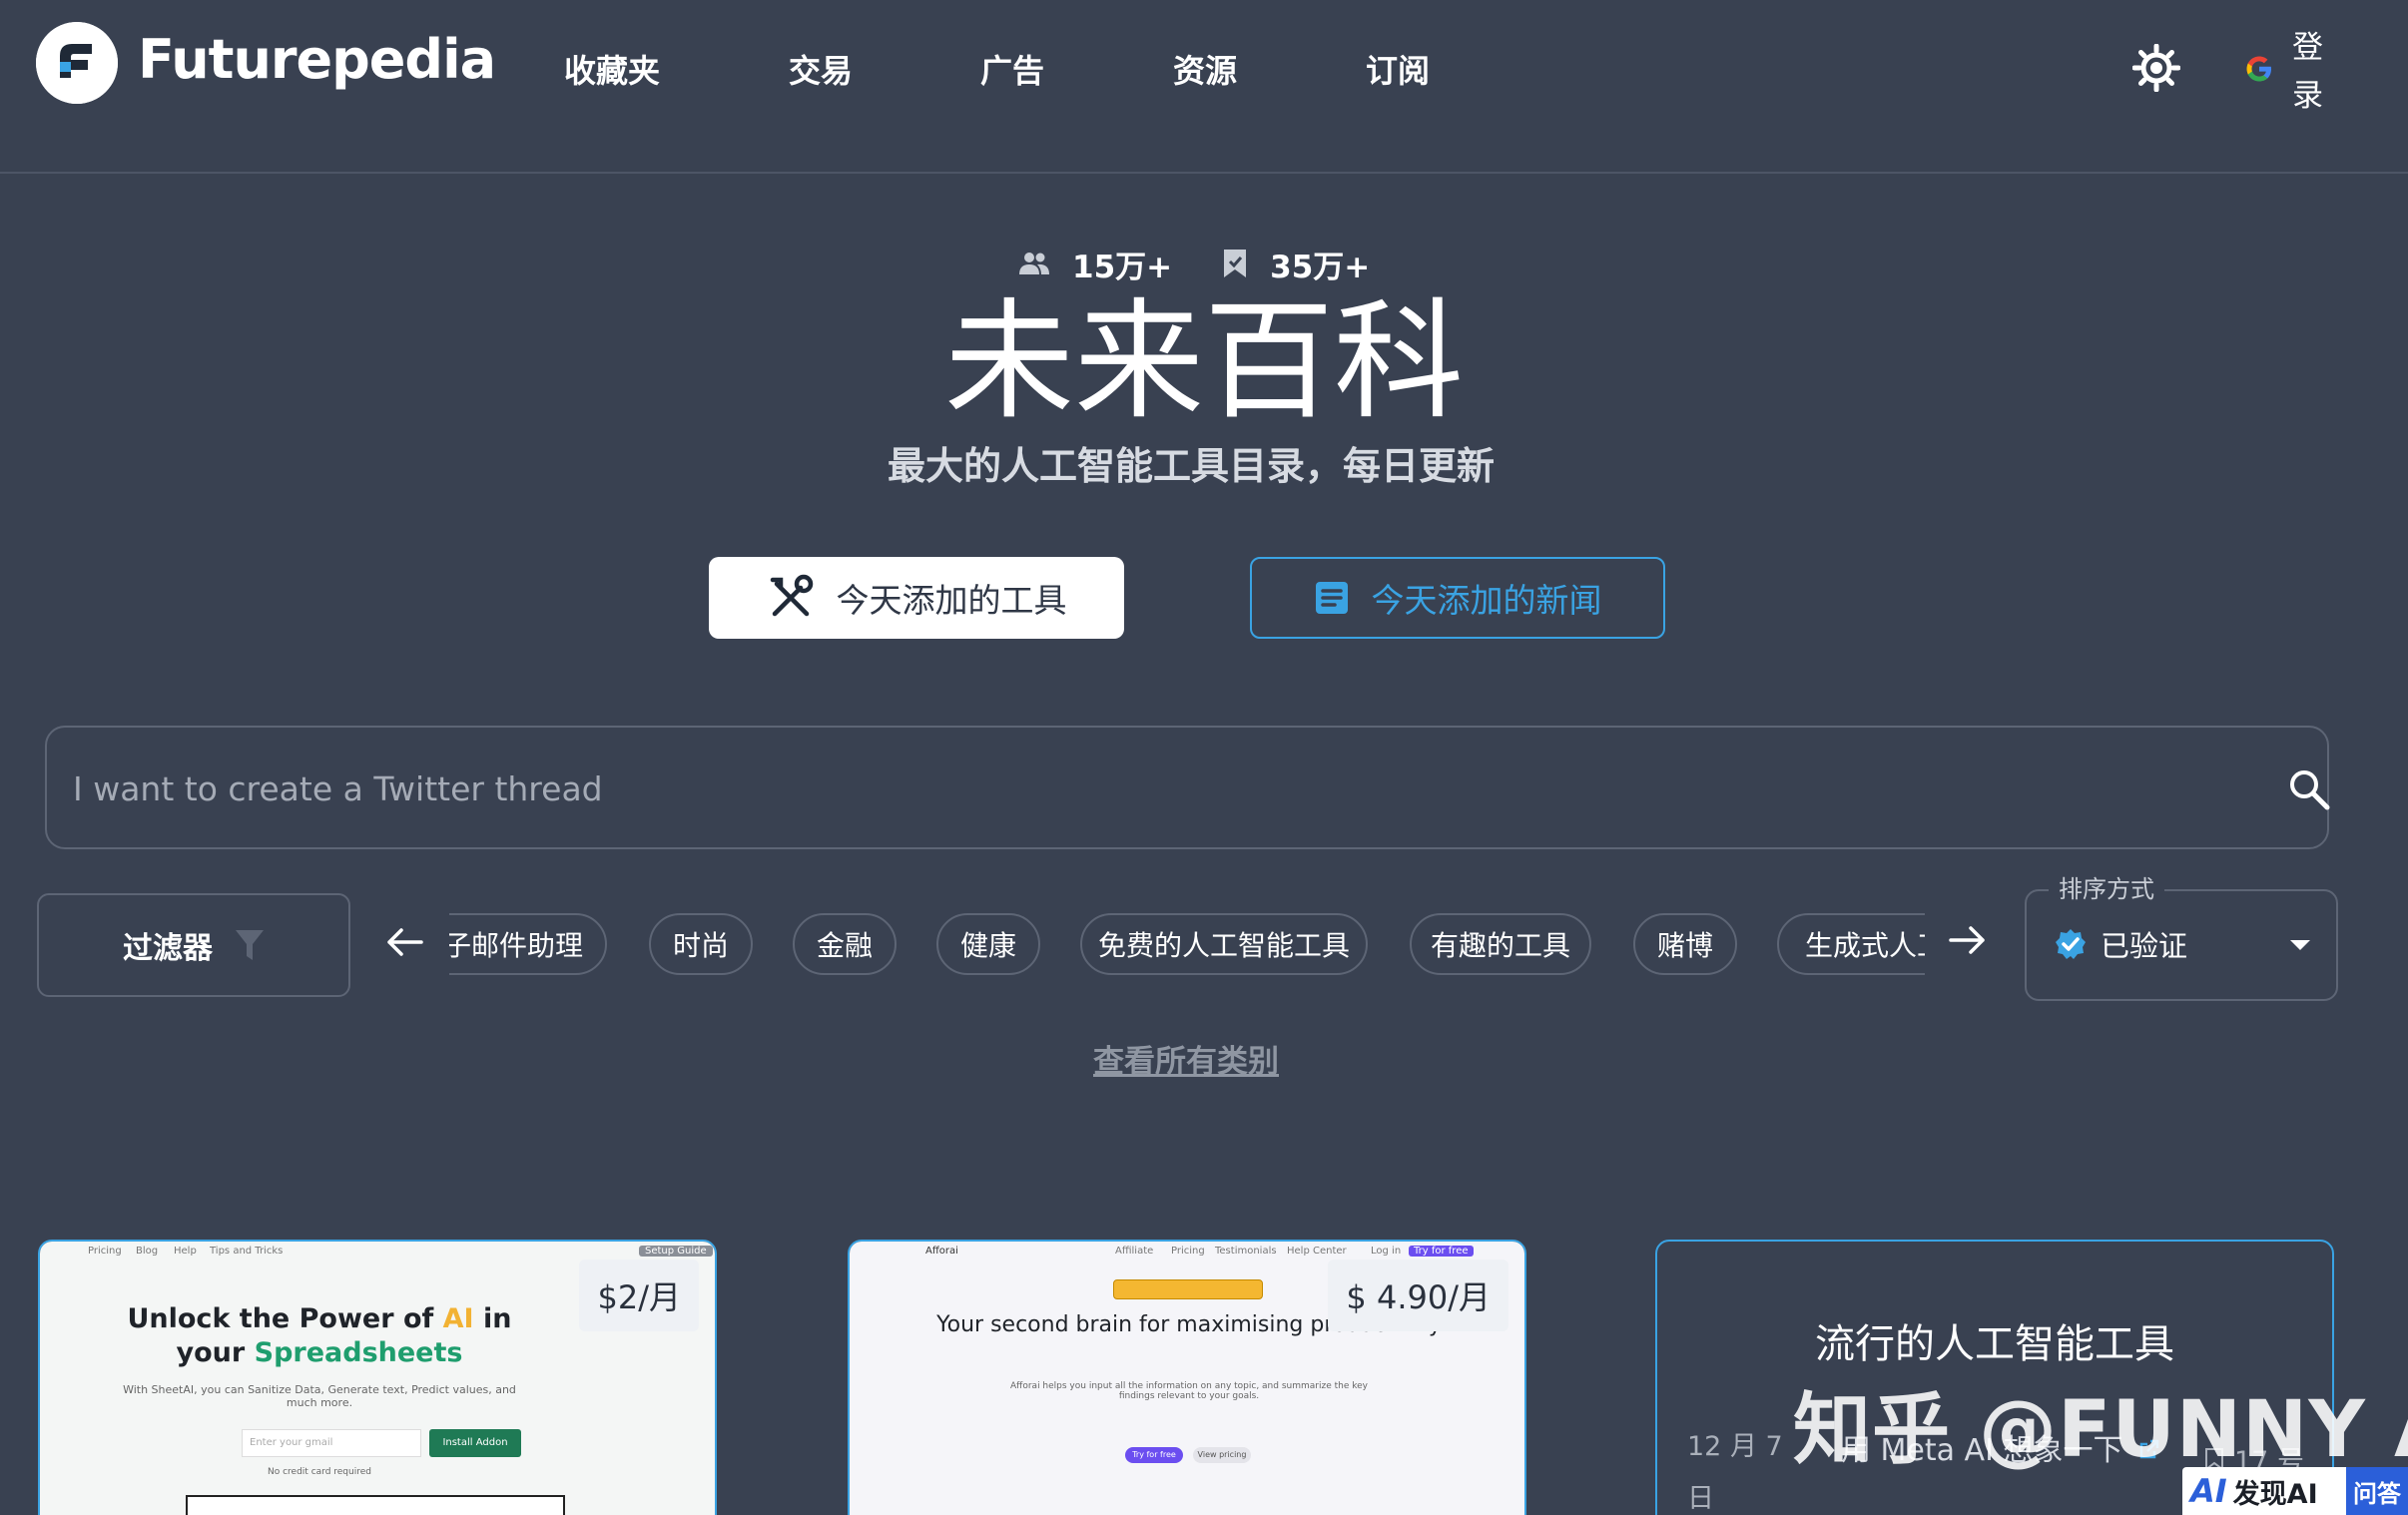  What do you see at coordinates (2209, 1491) in the screenshot?
I see `badge-ai: AI` at bounding box center [2209, 1491].